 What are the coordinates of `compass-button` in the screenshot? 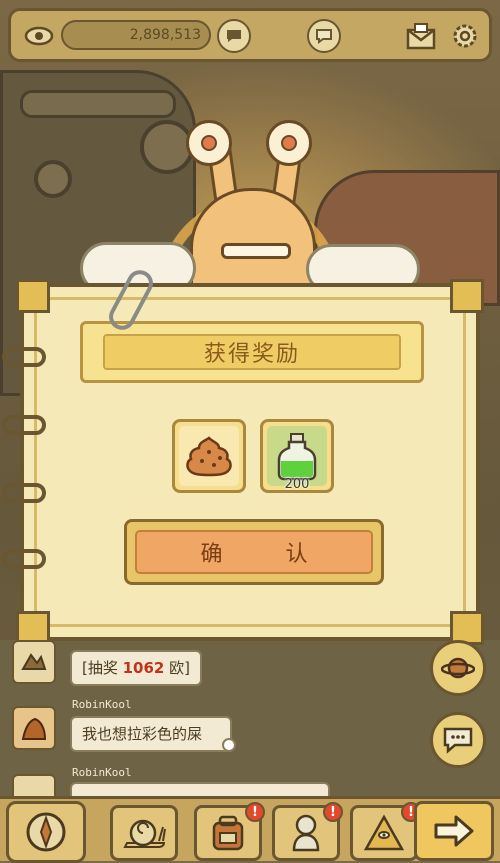 It's located at (46, 832).